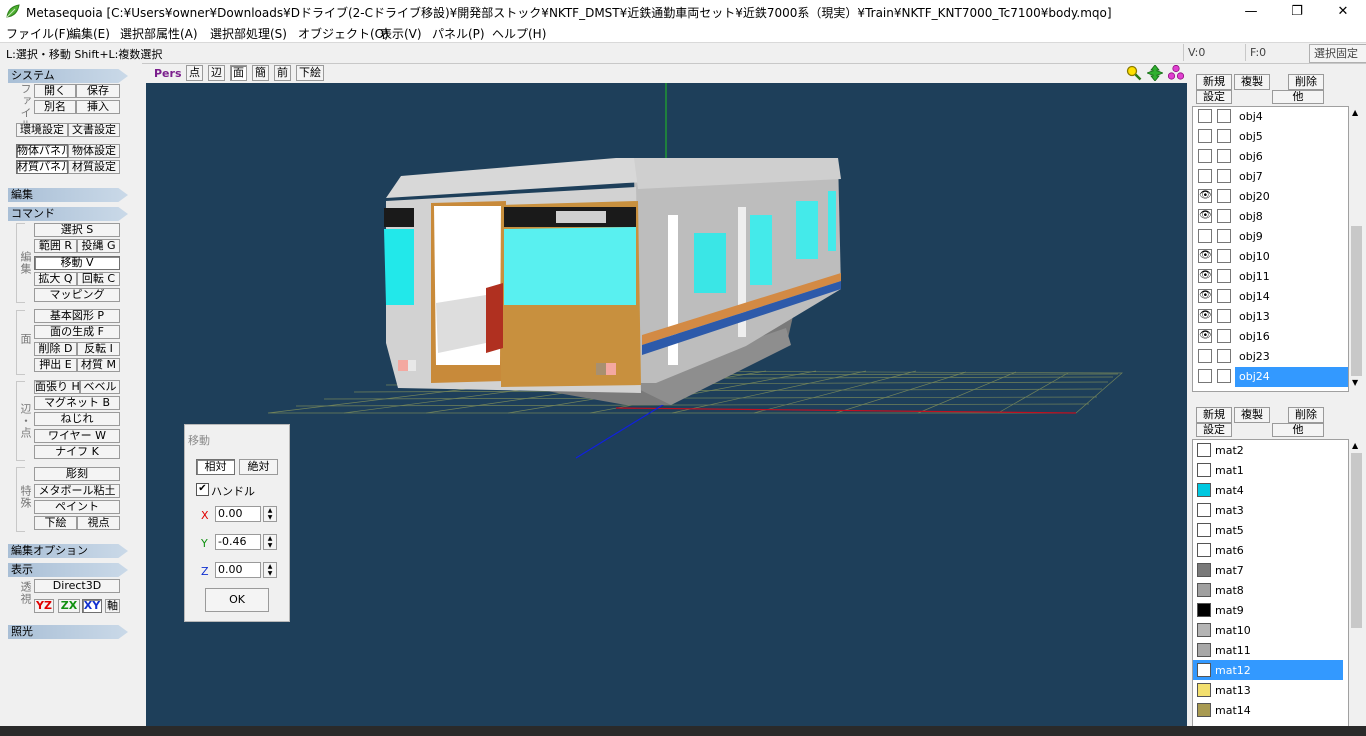 The height and width of the screenshot is (736, 1366). What do you see at coordinates (343, 33) in the screenshot?
I see `menu-object: オブジェクト(O)` at bounding box center [343, 33].